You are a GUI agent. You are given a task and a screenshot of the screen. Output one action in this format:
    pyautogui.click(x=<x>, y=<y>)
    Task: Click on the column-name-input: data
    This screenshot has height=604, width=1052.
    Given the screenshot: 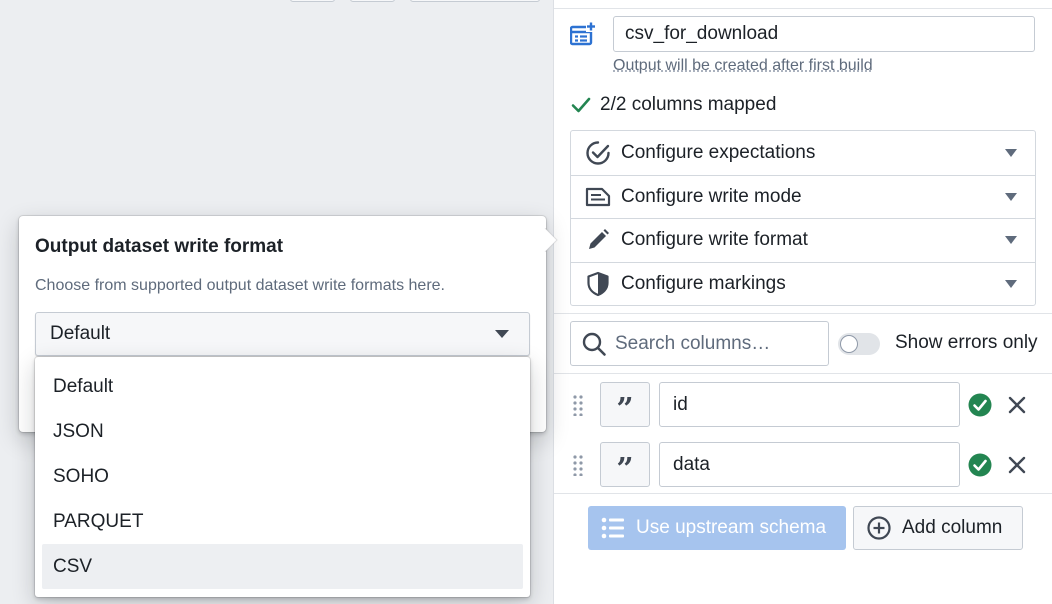 What is the action you would take?
    pyautogui.click(x=809, y=464)
    